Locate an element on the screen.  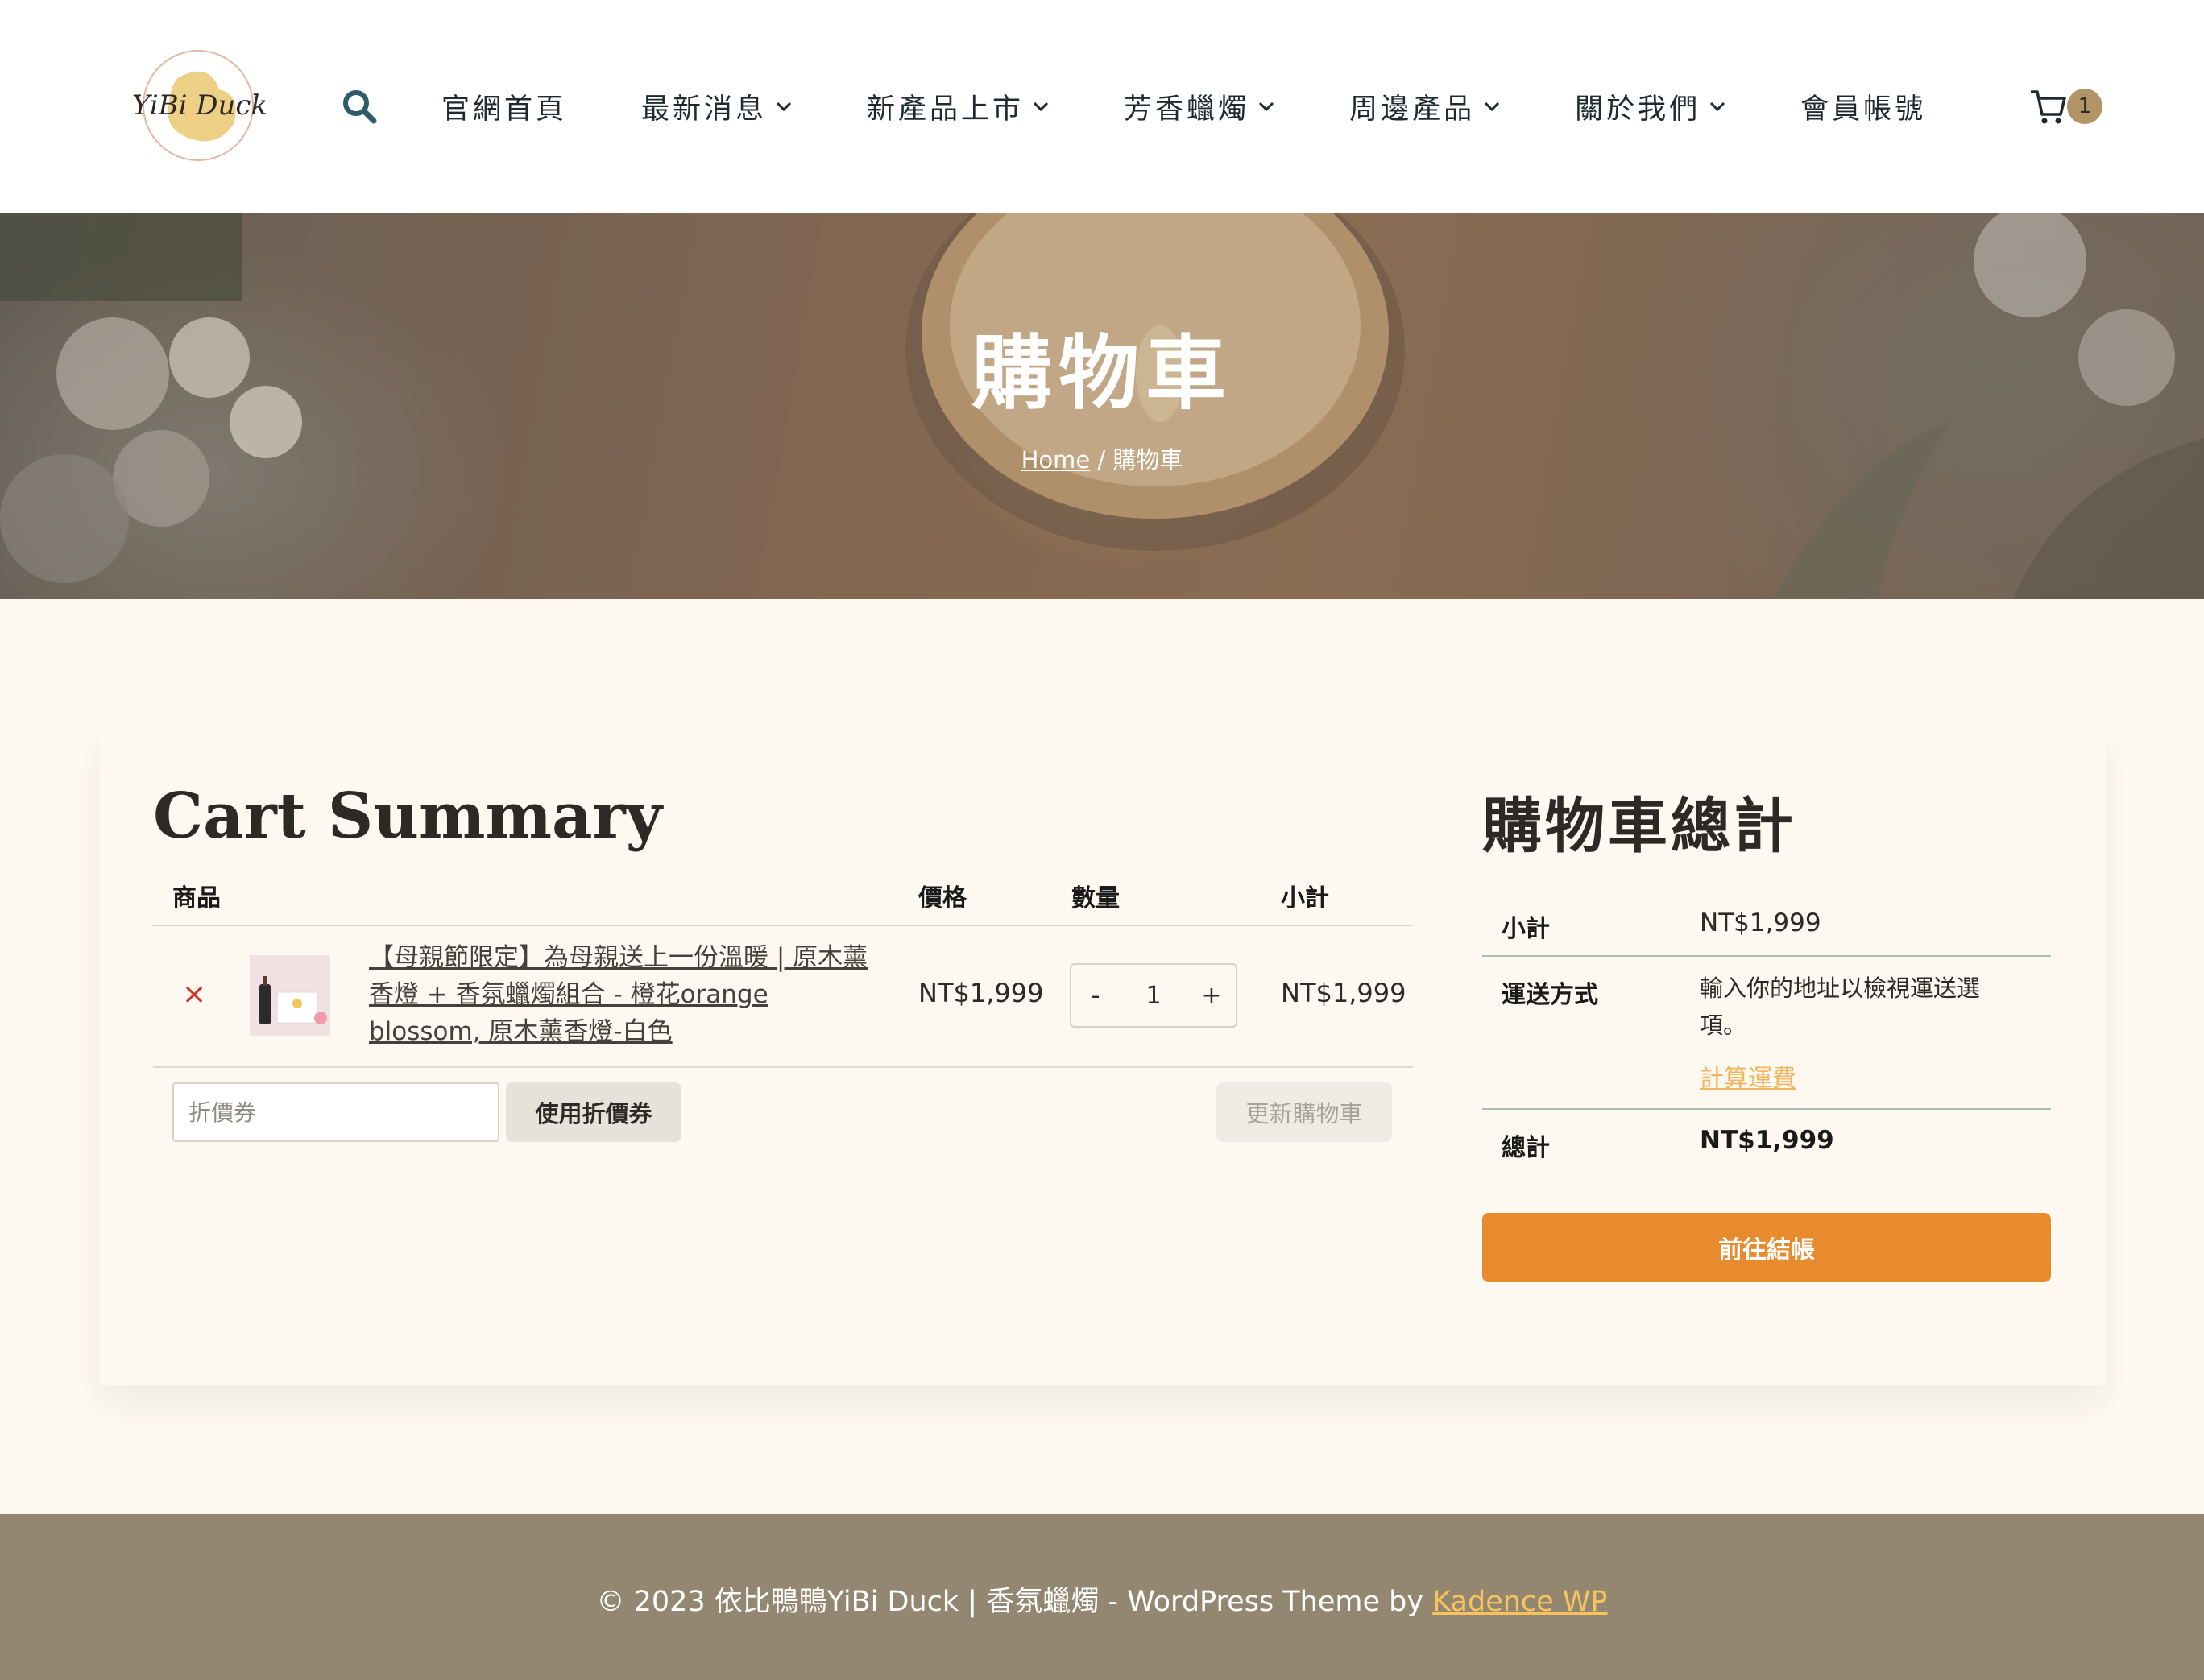
quantity-decrease-button: - is located at coordinates (1095, 996).